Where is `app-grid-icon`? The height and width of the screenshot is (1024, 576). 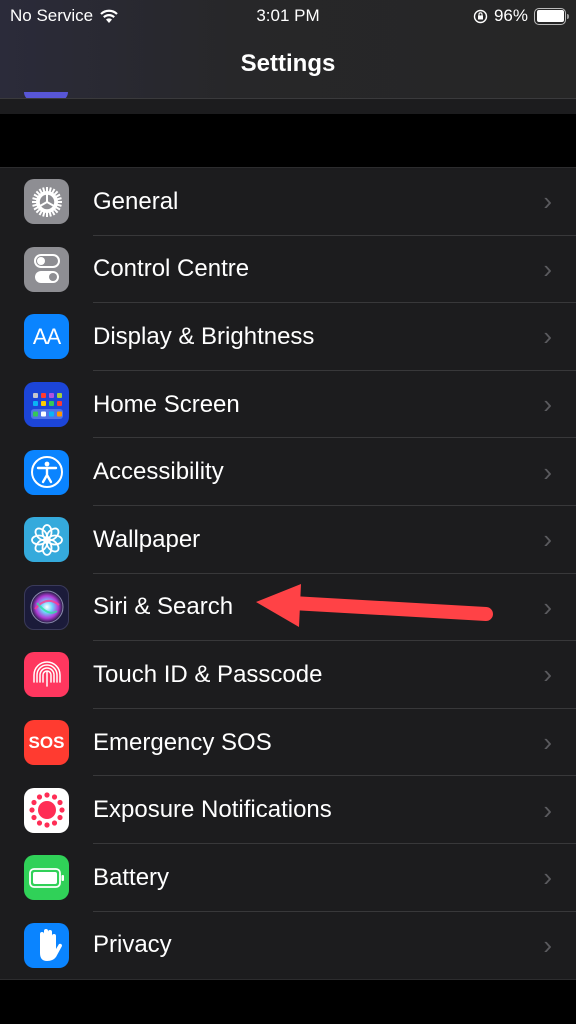 app-grid-icon is located at coordinates (46, 405).